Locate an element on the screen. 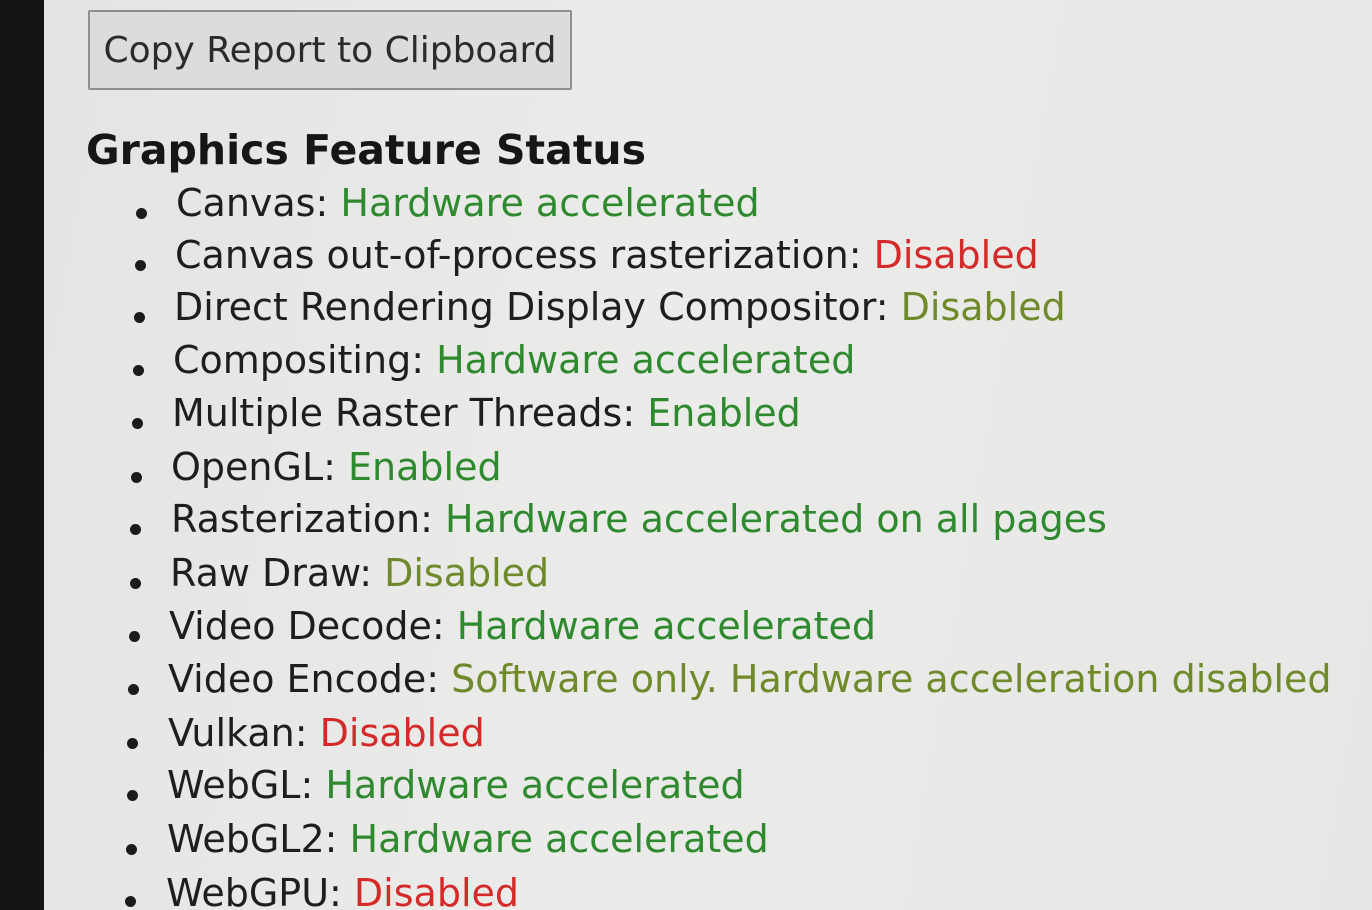  copy-report-button: Copy Report to Clipboard is located at coordinates (330, 50).